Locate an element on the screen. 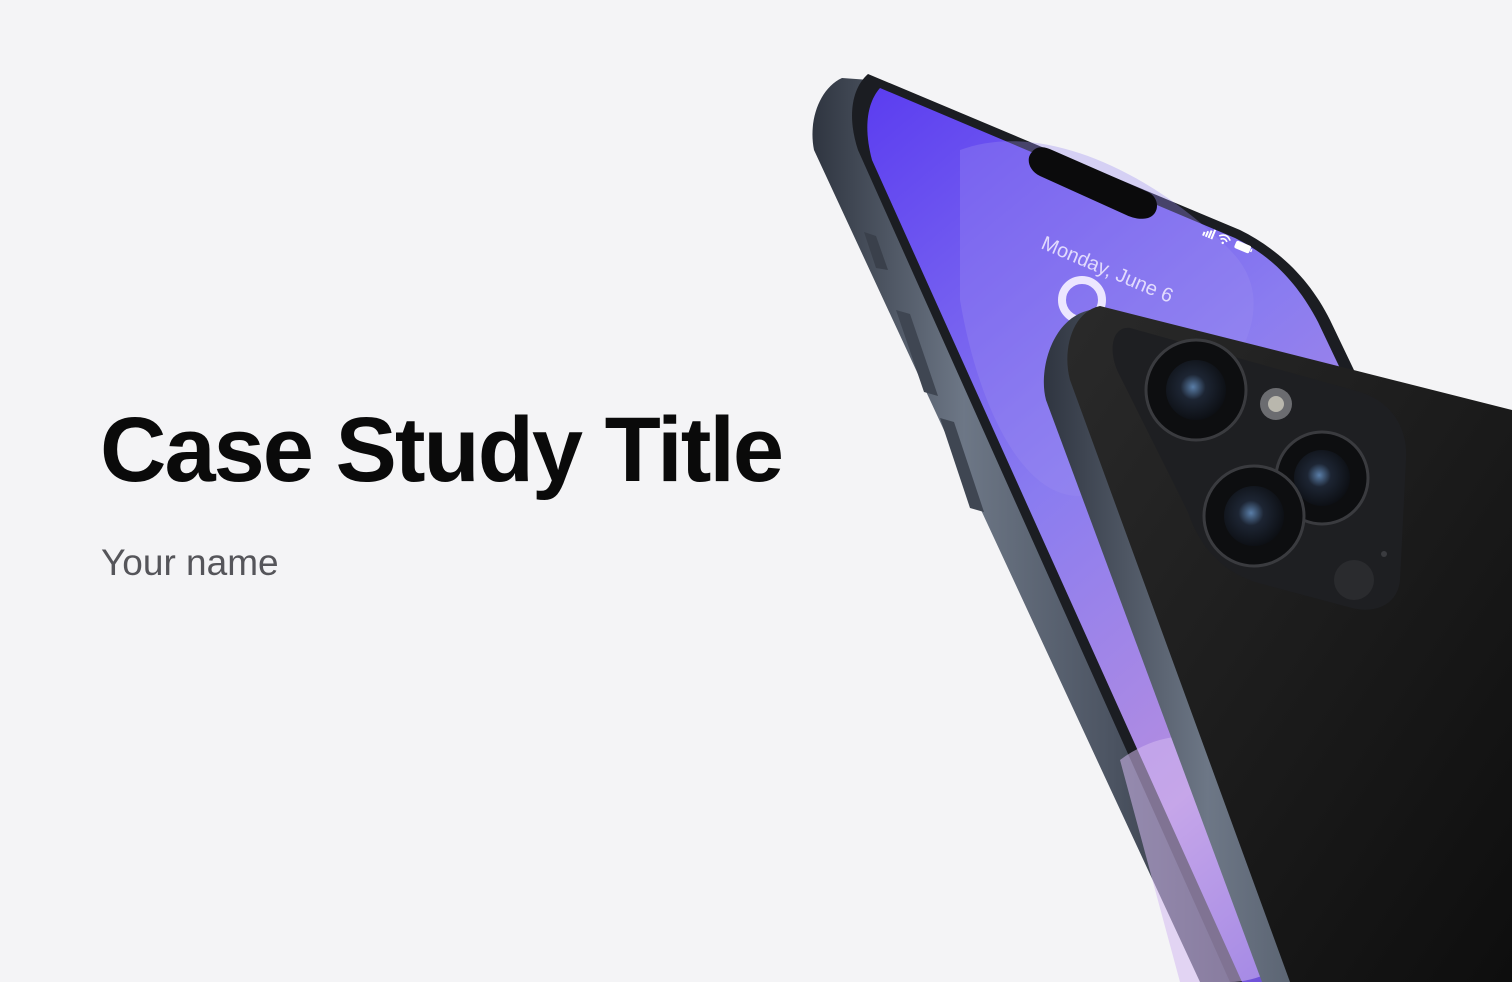 This screenshot has height=982, width=1512. flash-icon is located at coordinates (1276, 404).